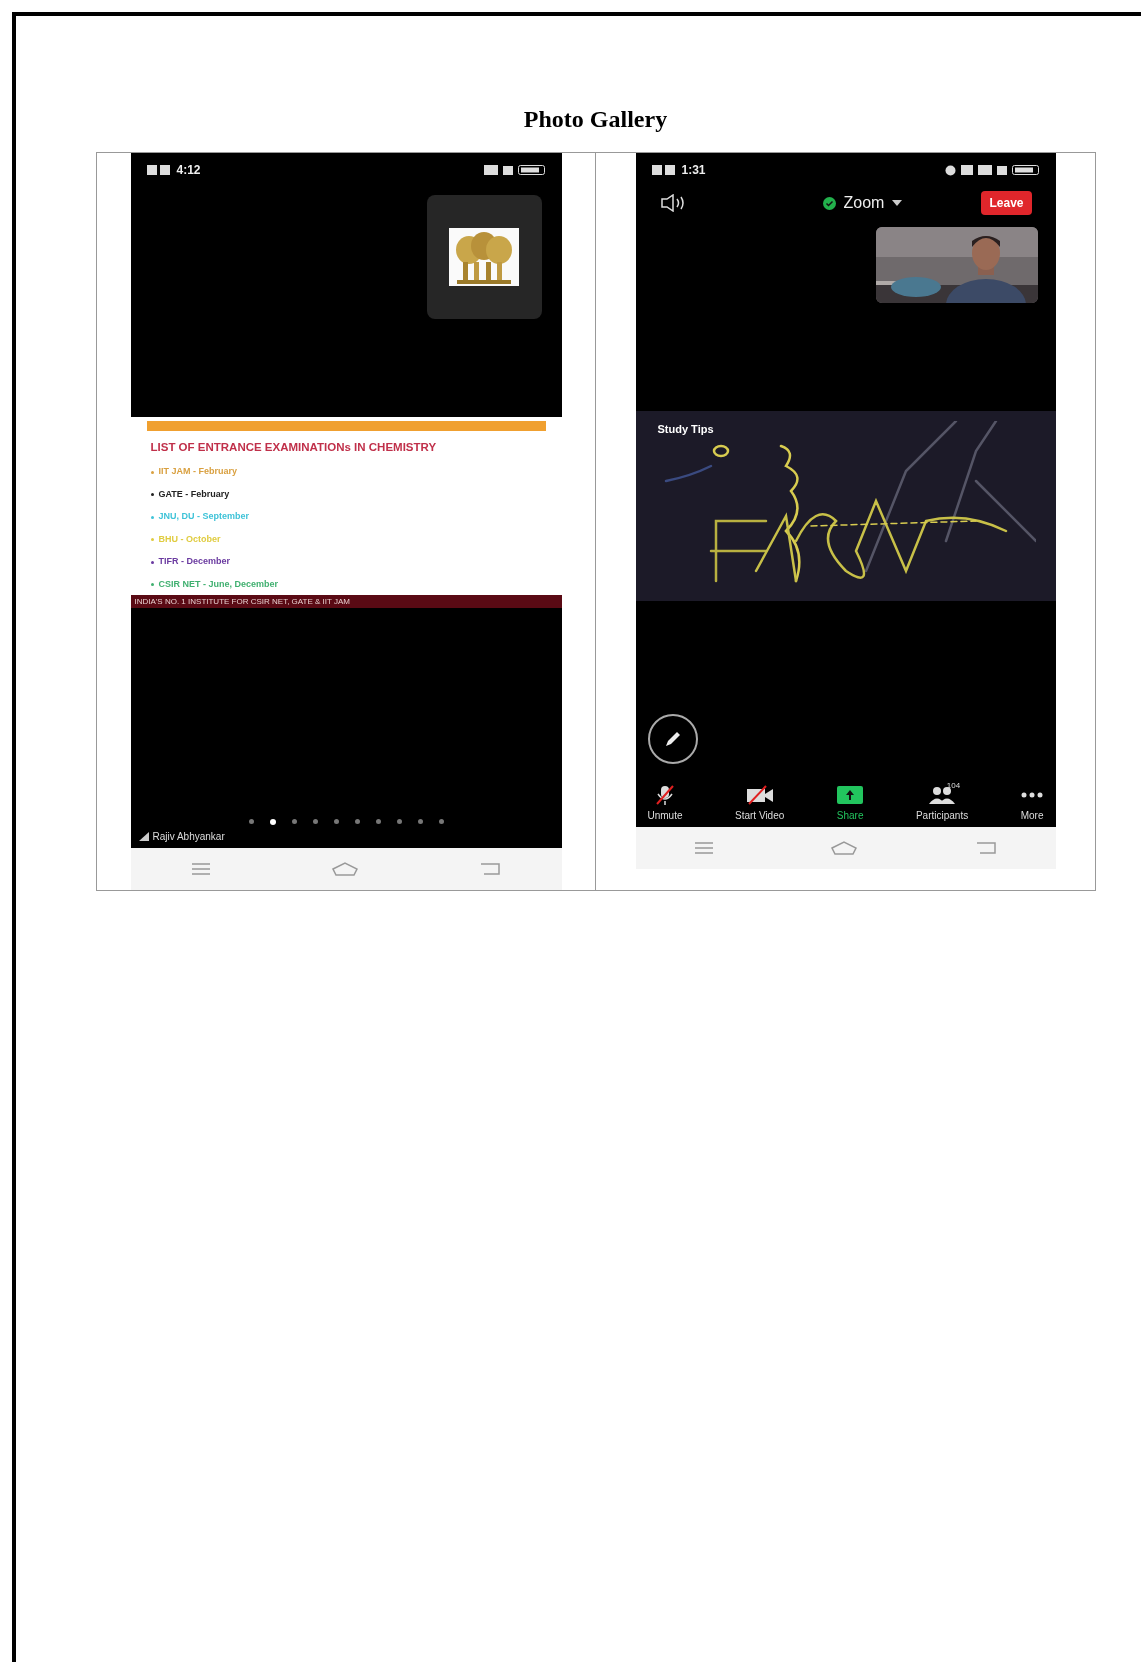  I want to click on muted-microphone-icon, so click(665, 795).